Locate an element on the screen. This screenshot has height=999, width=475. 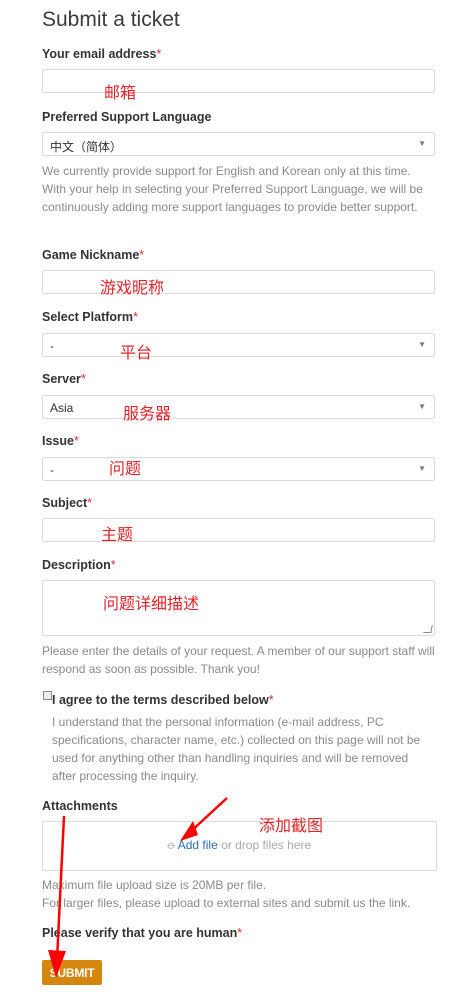
platform-select-value: - is located at coordinates (52, 346).